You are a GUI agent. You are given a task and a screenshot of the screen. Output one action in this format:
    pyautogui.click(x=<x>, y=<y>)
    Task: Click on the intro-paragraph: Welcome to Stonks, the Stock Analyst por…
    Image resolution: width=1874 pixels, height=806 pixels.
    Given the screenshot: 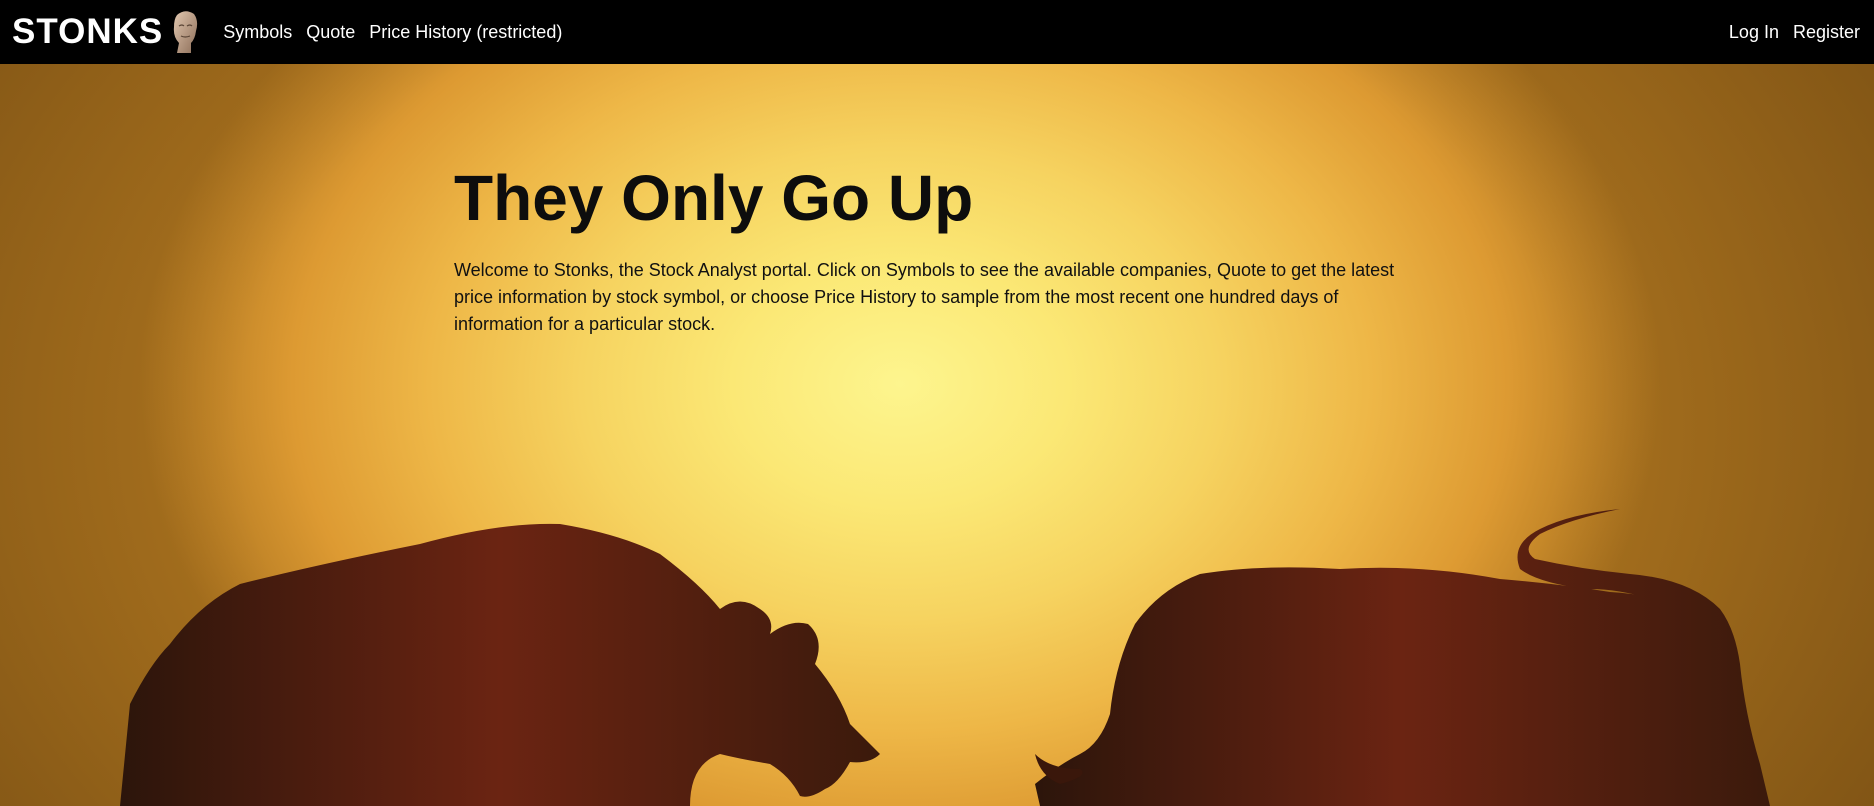 What is the action you would take?
    pyautogui.click(x=924, y=296)
    